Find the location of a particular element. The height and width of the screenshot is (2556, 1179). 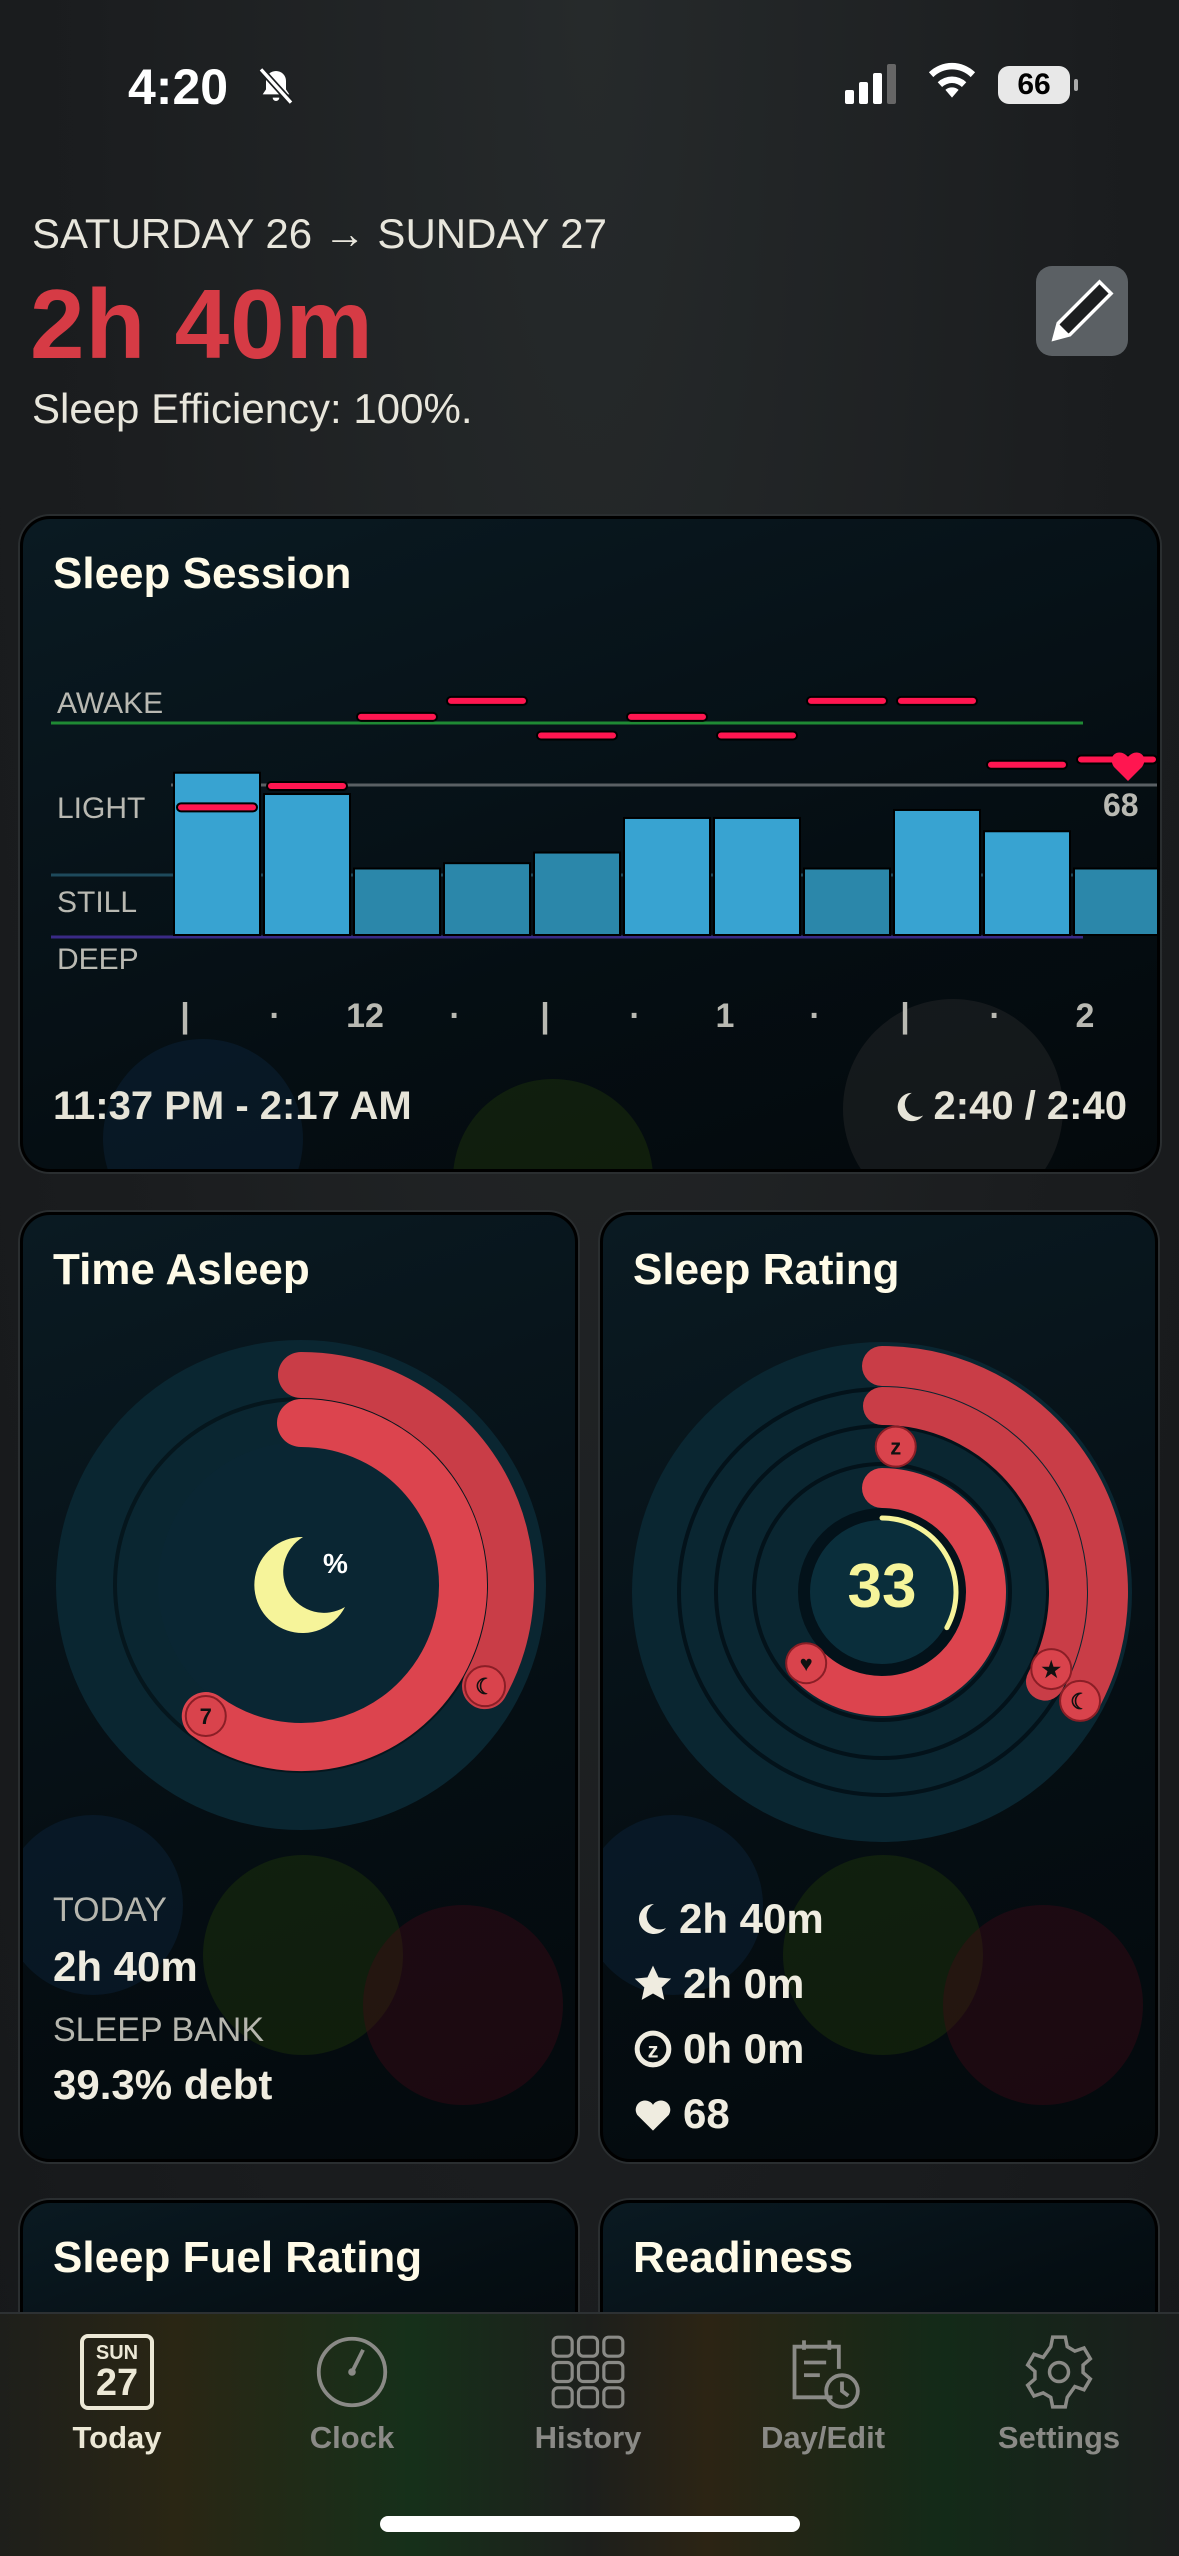

card-title: Sleep Fuel Rating is located at coordinates (238, 2257).